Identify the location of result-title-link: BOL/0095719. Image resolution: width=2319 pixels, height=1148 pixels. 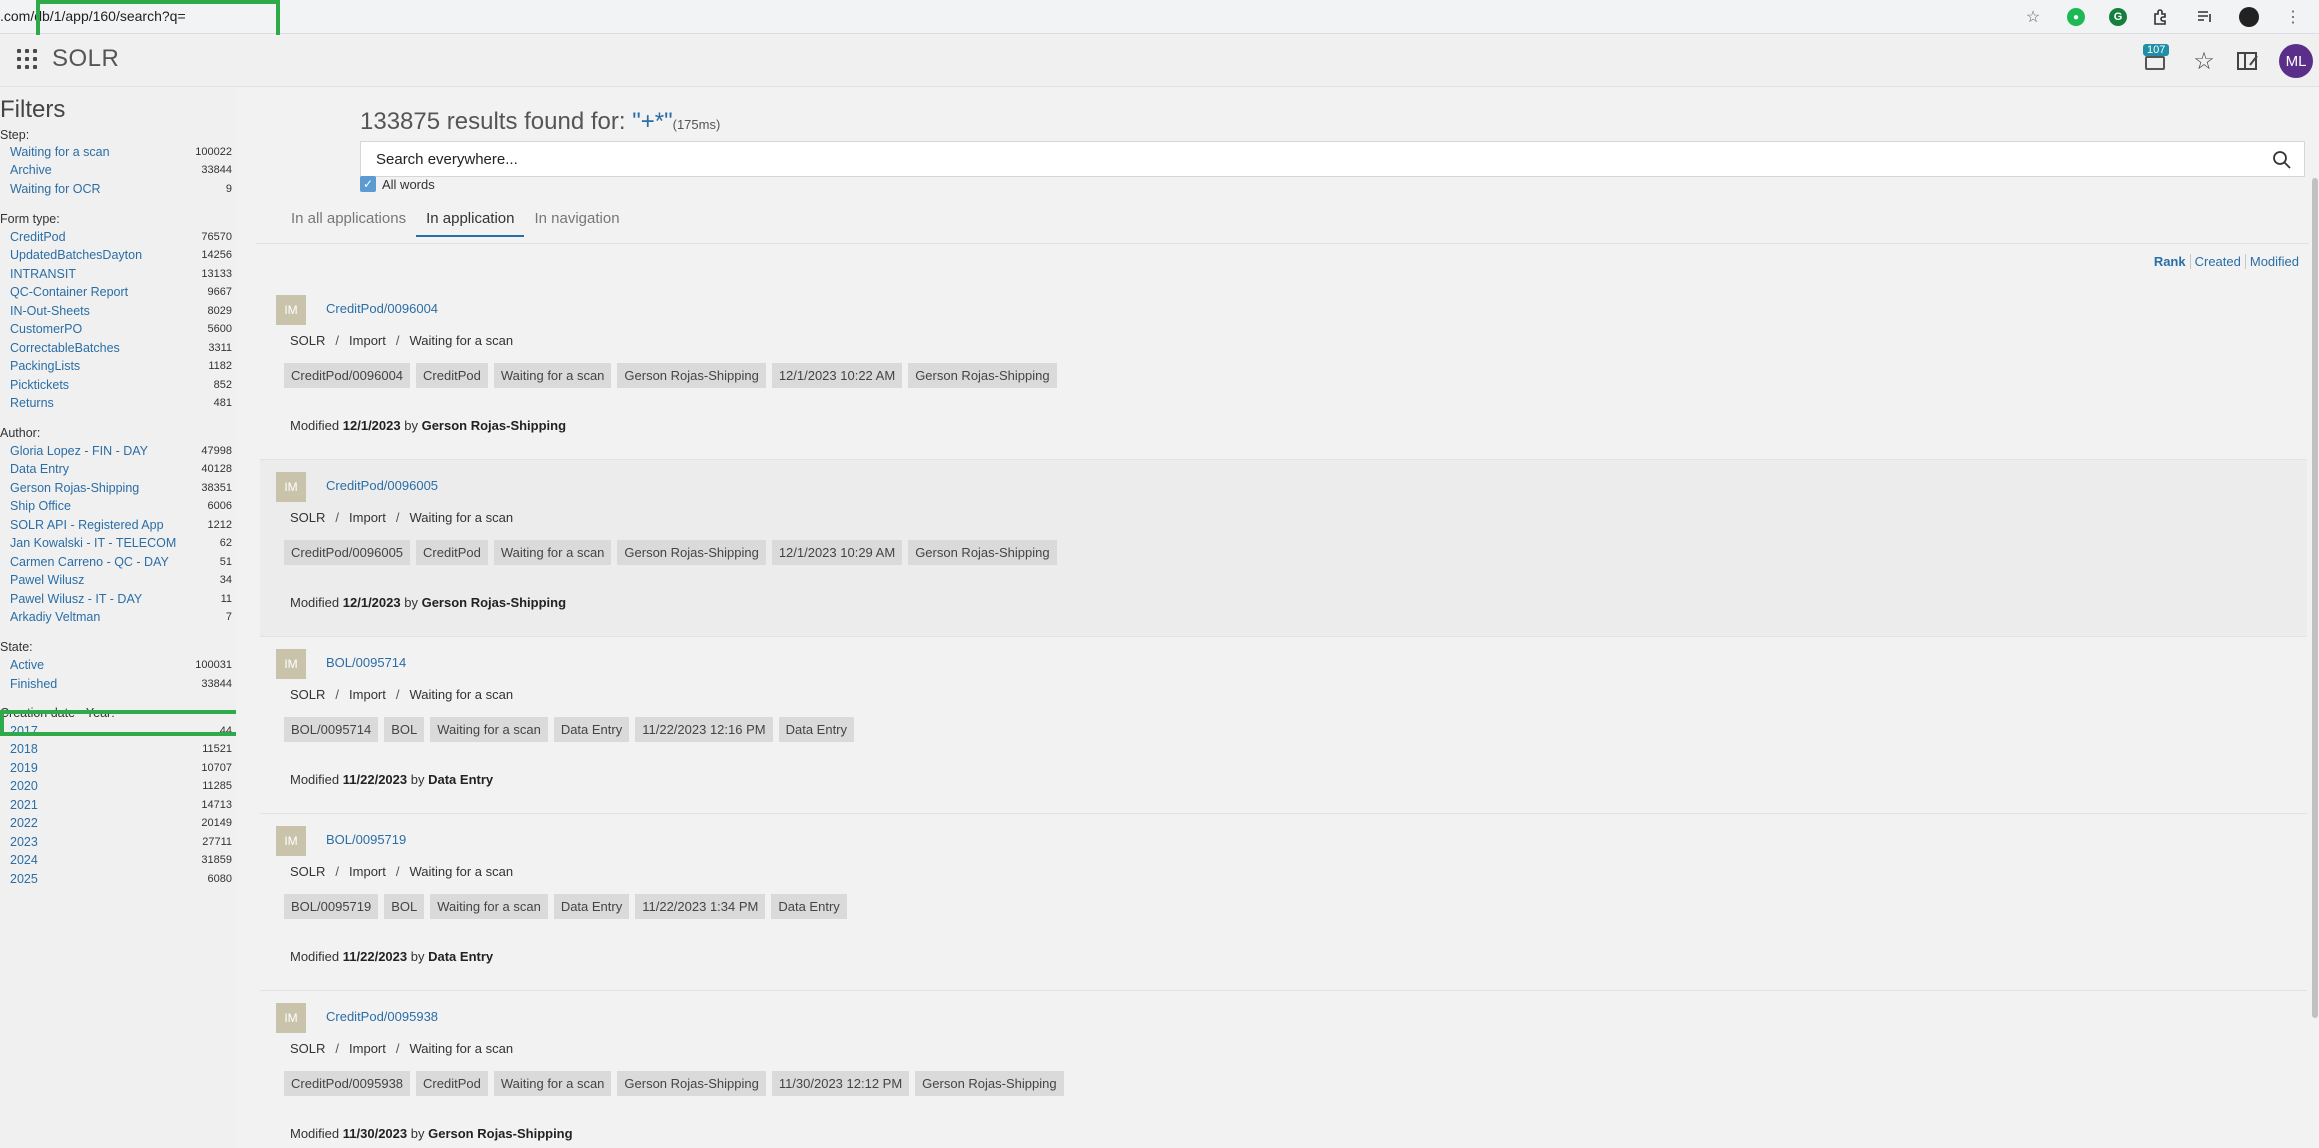
(366, 839).